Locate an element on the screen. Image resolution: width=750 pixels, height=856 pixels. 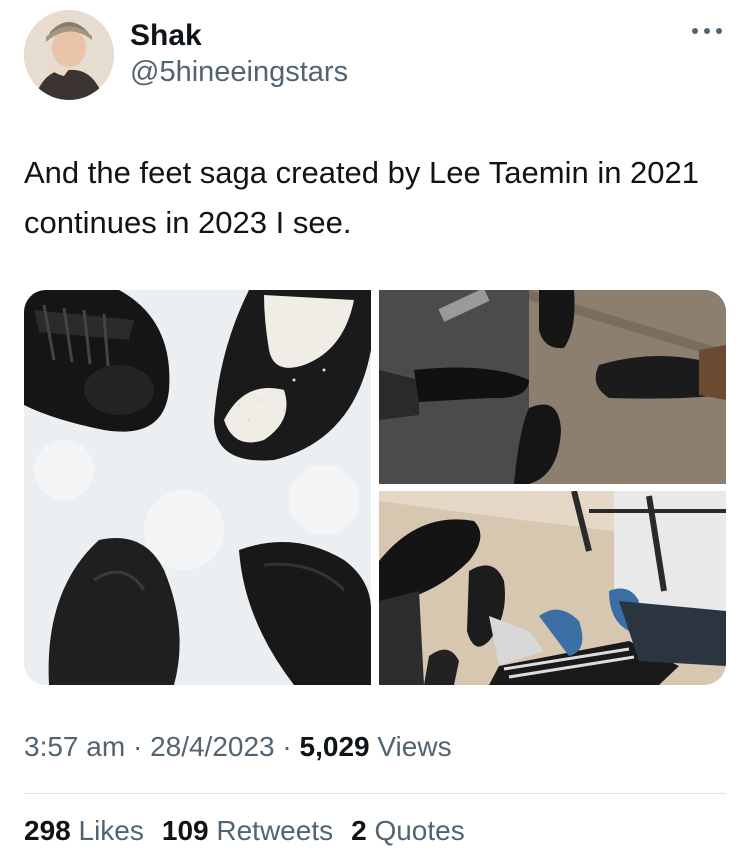
profile-photo is located at coordinates (69, 55).